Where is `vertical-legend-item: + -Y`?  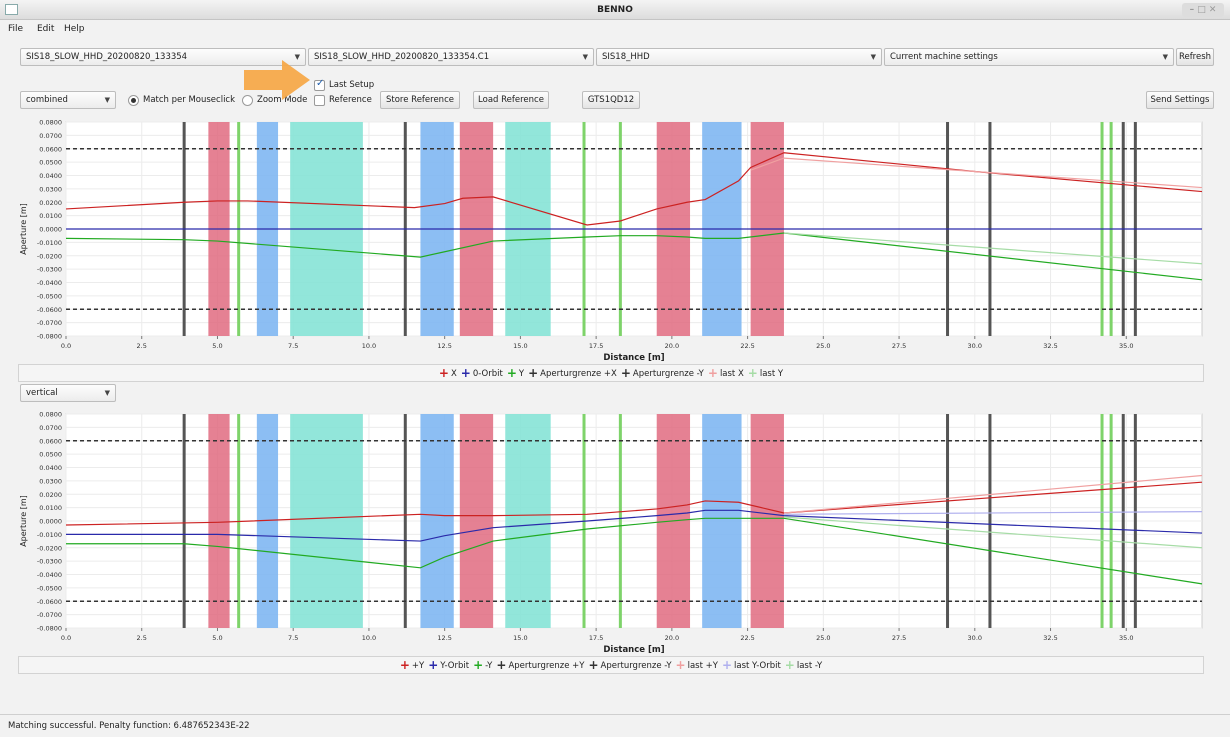
vertical-legend-item: + -Y is located at coordinates (482, 665).